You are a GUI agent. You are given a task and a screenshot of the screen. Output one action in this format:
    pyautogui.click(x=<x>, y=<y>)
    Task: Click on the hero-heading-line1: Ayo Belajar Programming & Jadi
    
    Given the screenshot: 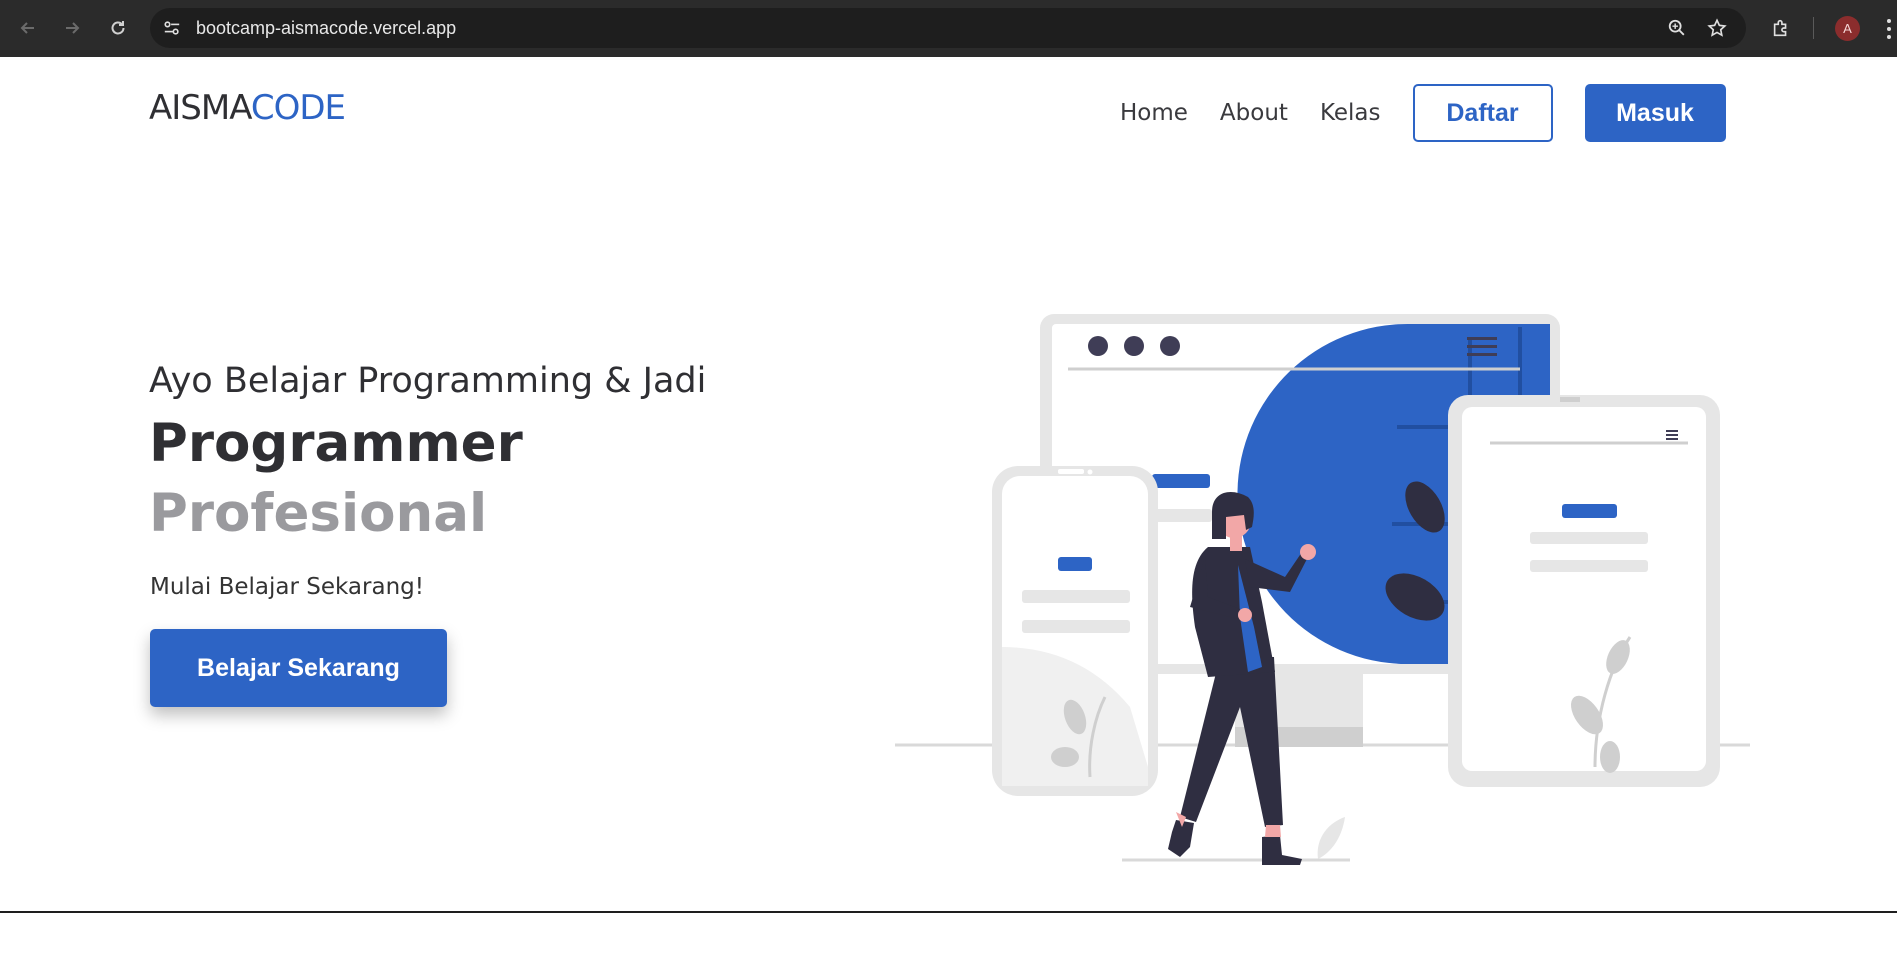 What is the action you would take?
    pyautogui.click(x=428, y=381)
    